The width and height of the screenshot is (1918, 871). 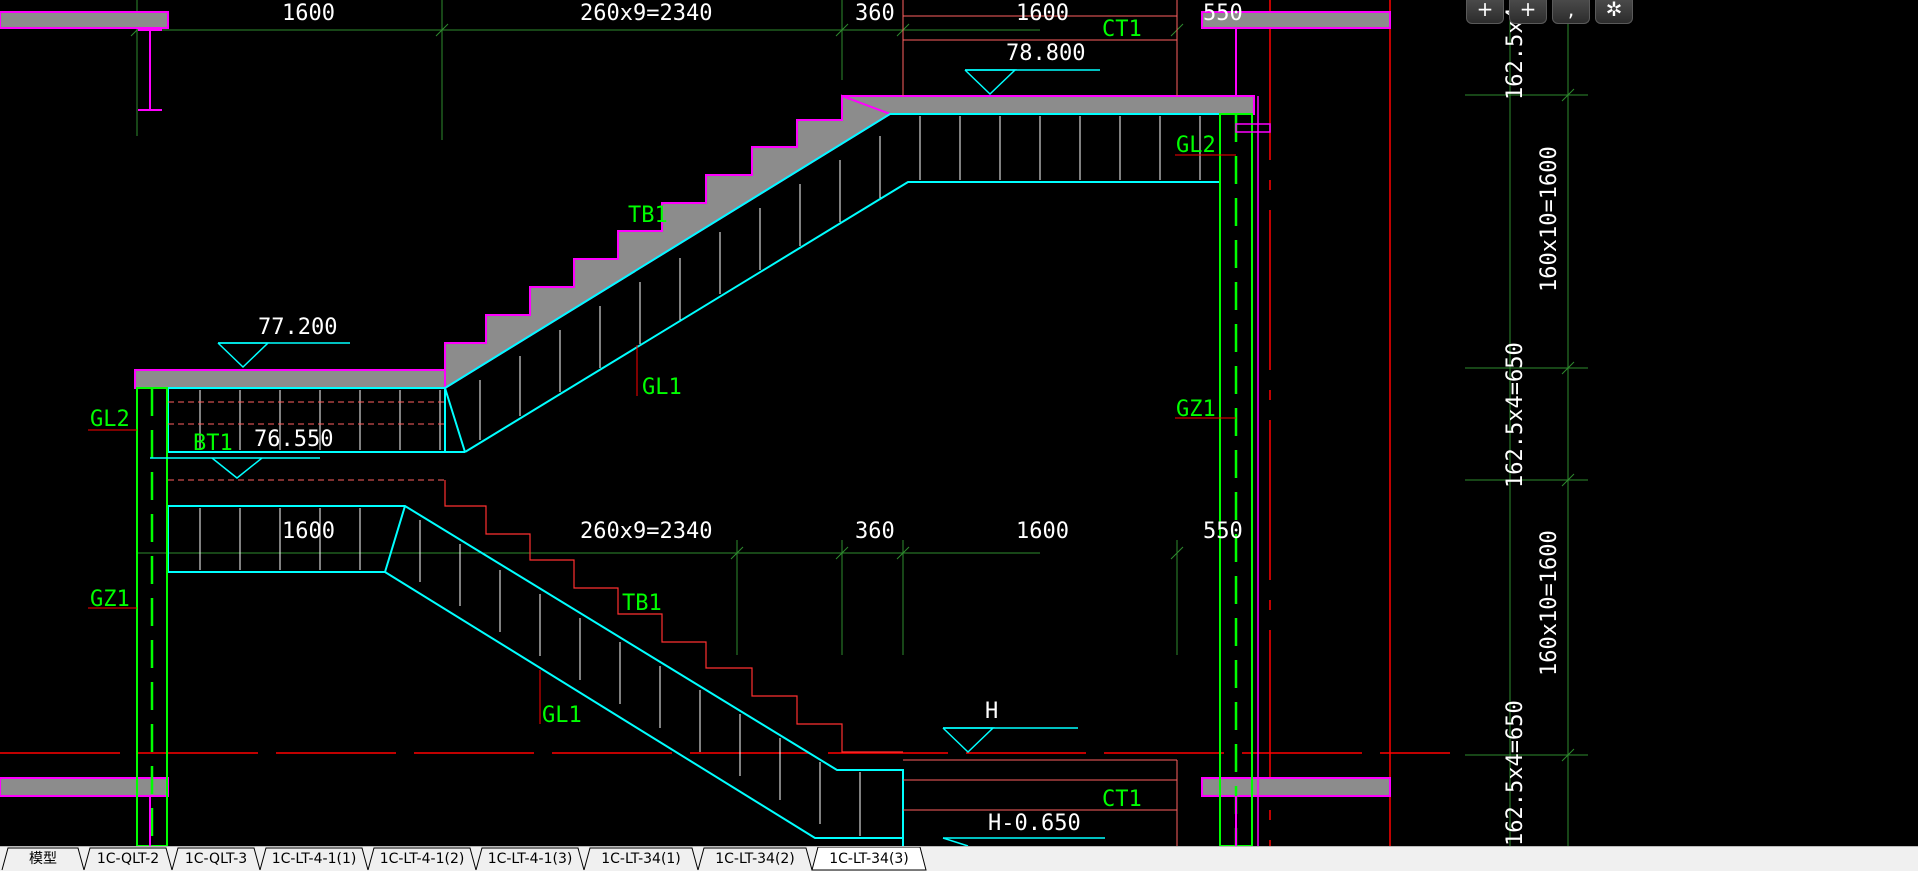 I want to click on settings-button: ✲, so click(x=1614, y=12).